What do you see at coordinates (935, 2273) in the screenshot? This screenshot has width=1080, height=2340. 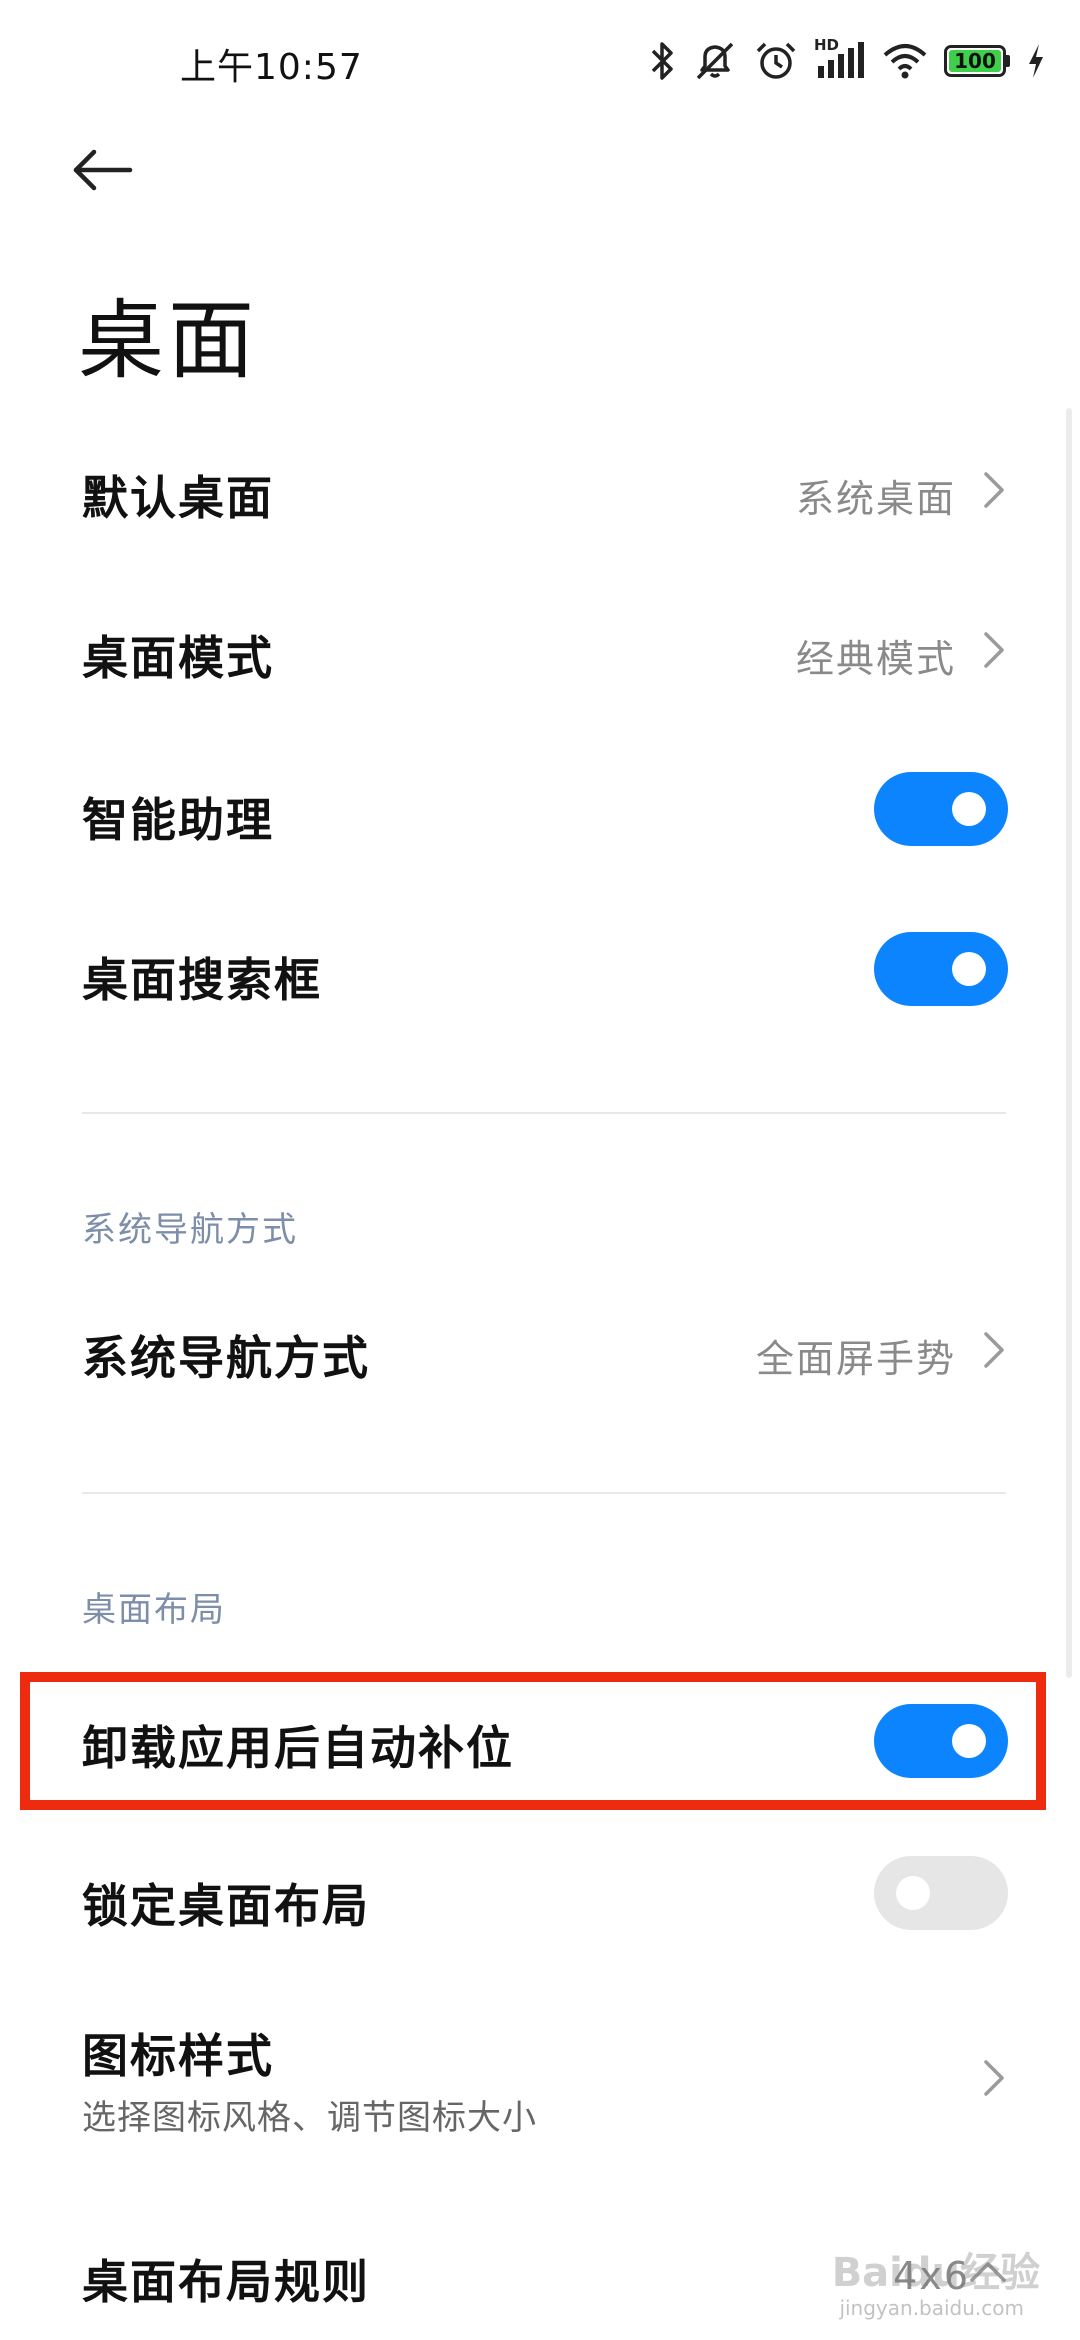 I see `watermark-logo: Baidu经验` at bounding box center [935, 2273].